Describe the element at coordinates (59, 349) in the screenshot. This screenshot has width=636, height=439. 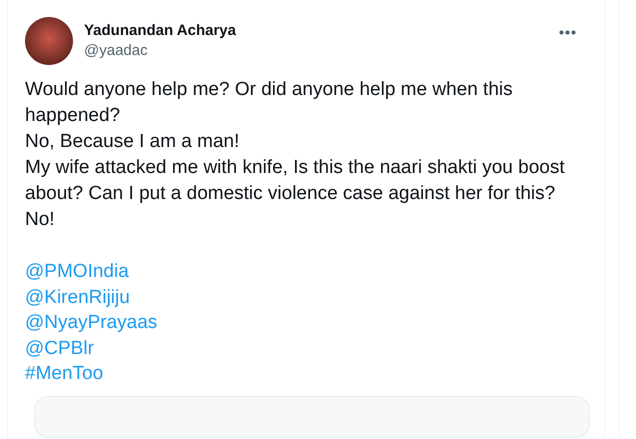
I see `mention-link: @CPBlr` at that location.